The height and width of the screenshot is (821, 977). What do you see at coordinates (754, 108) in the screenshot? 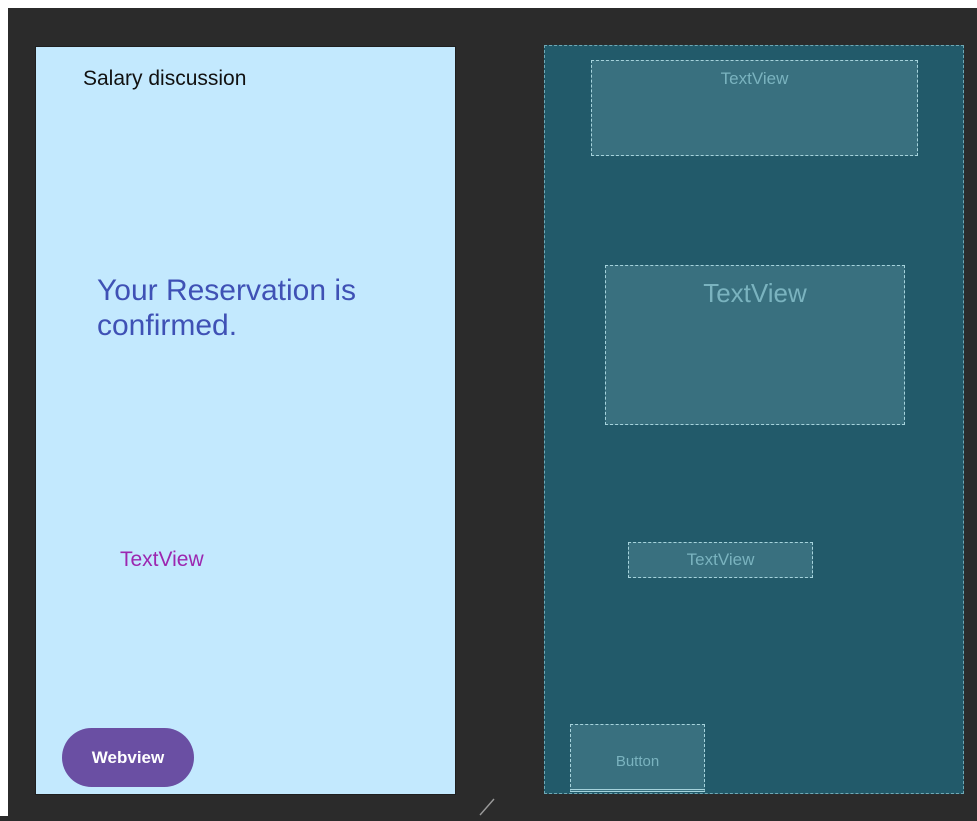
I see `blueprint-textview-title: TextView` at bounding box center [754, 108].